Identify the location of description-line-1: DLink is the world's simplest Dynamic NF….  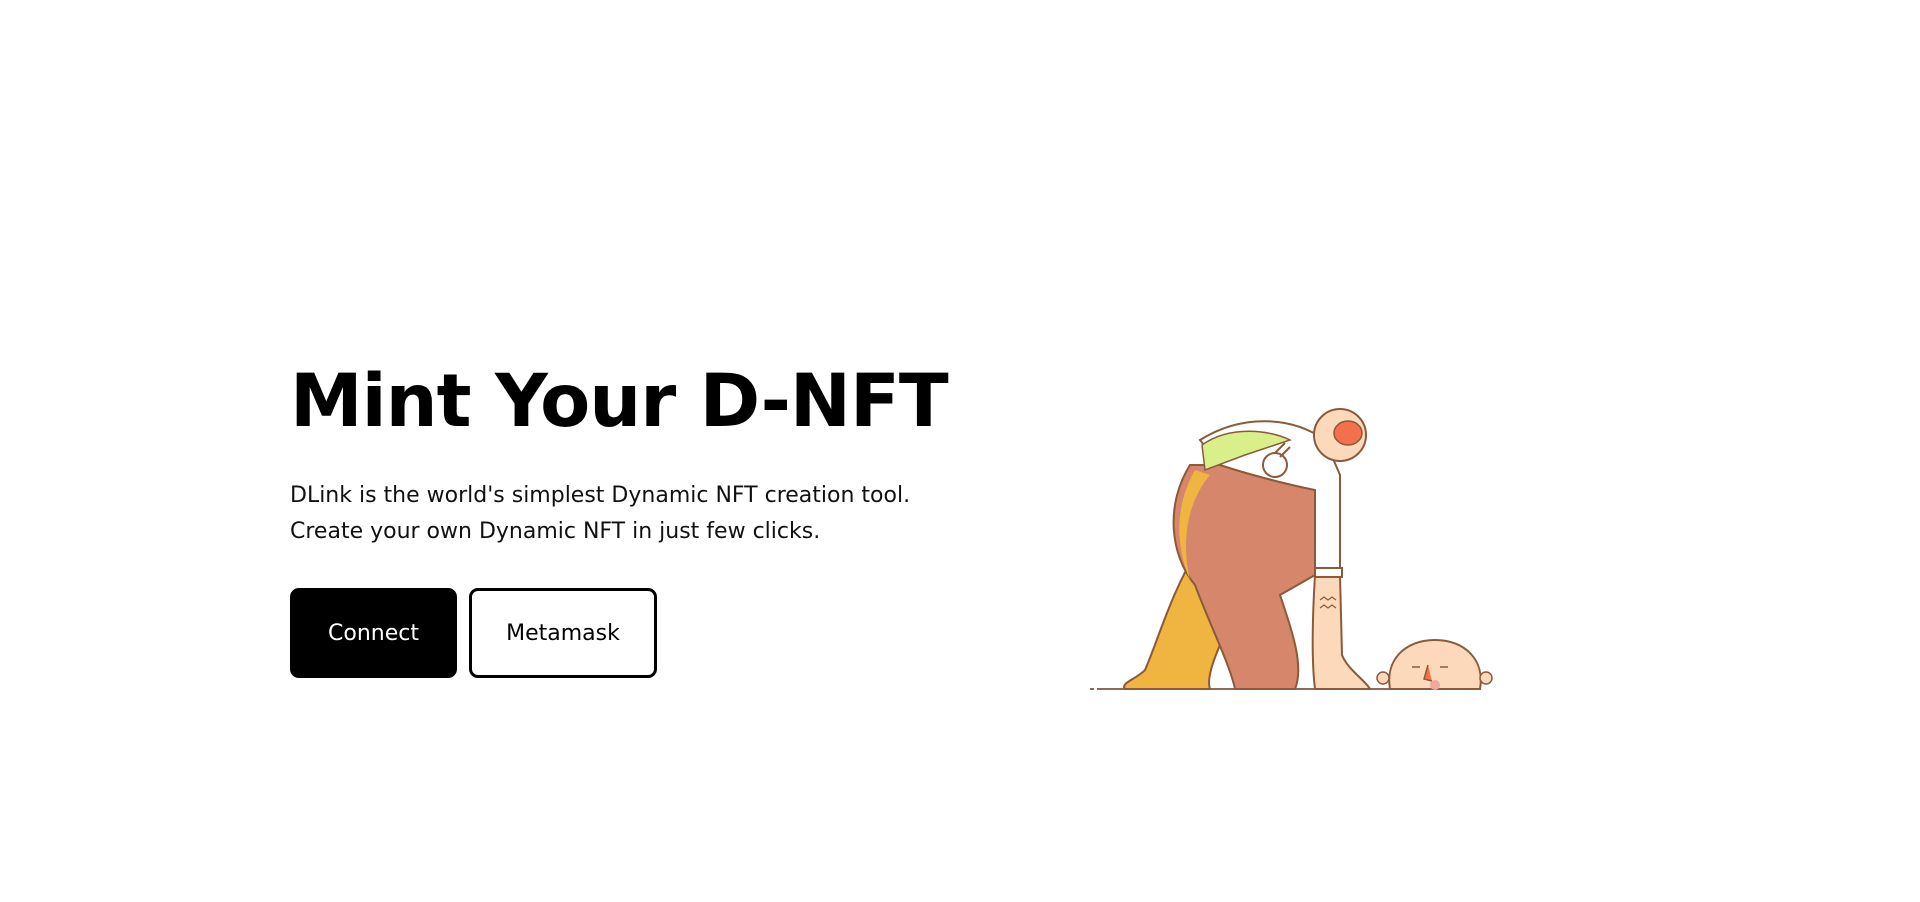
(600, 495).